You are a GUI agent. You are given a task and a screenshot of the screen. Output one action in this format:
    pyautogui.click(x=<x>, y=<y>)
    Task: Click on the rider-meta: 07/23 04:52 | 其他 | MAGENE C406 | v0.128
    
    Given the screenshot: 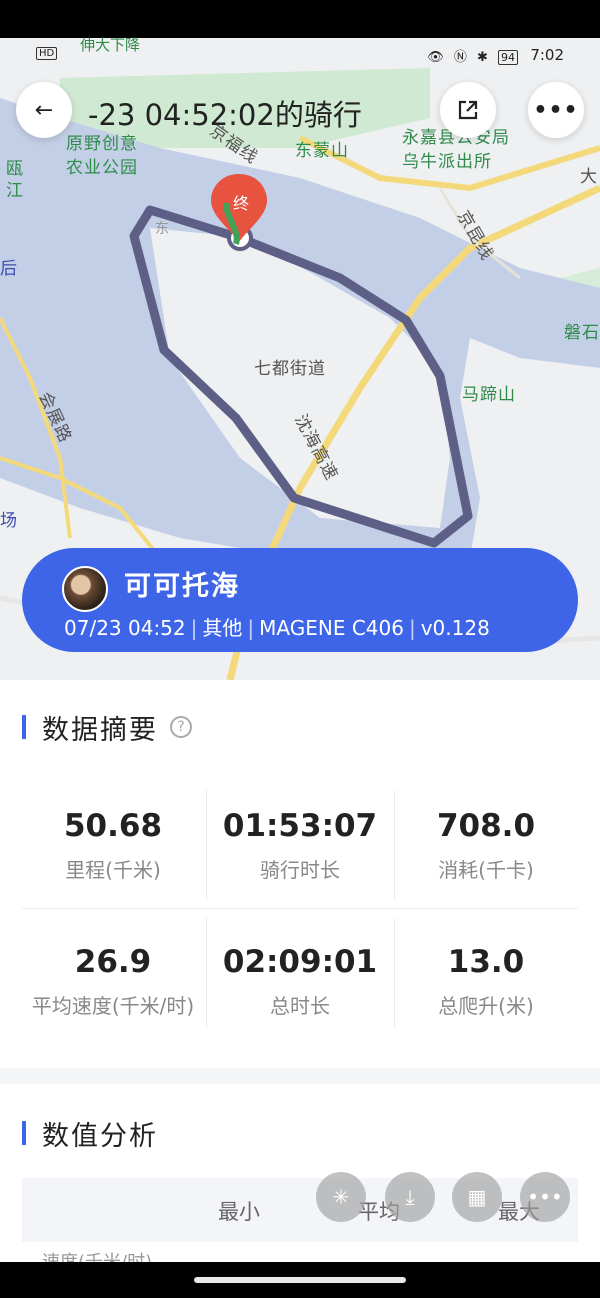 What is the action you would take?
    pyautogui.click(x=277, y=626)
    